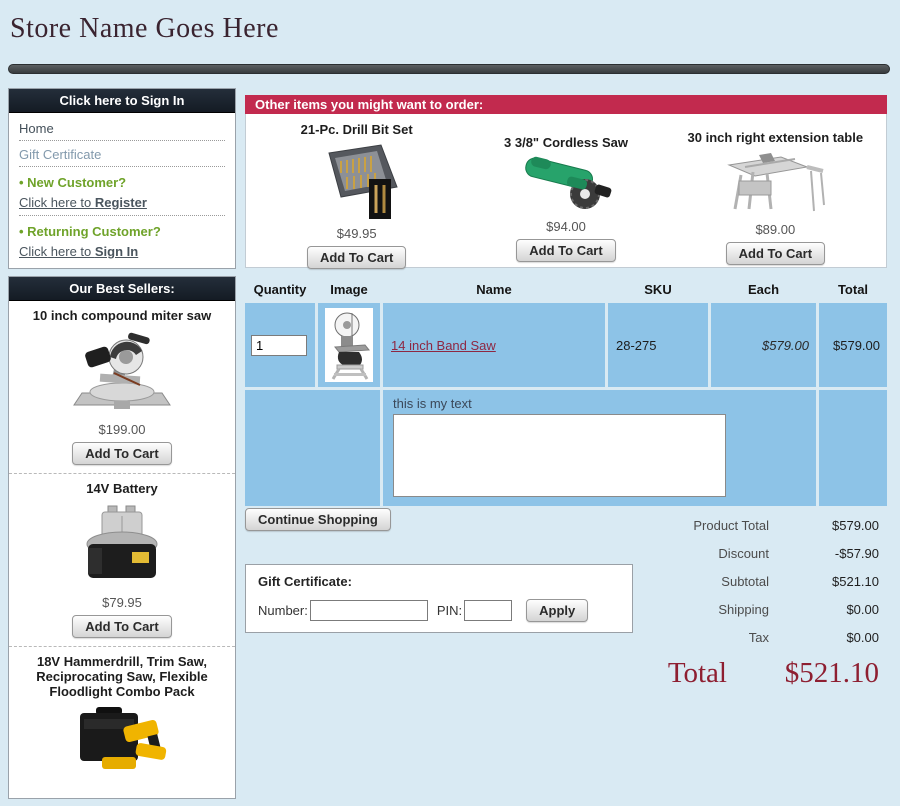 This screenshot has height=806, width=900. Describe the element at coordinates (743, 553) in the screenshot. I see `totals-label: Discount` at that location.